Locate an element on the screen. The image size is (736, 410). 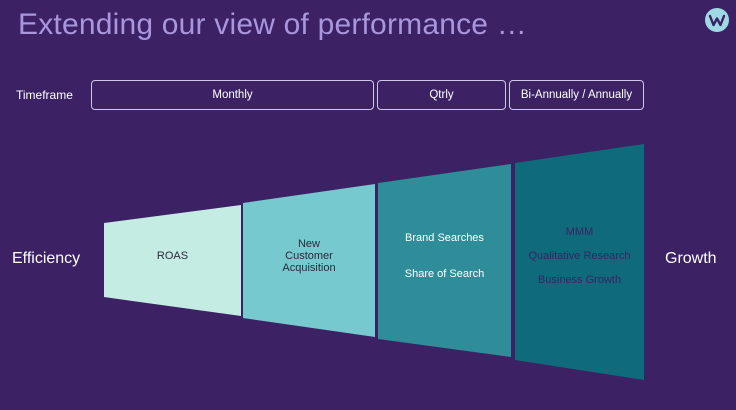
segment-text-line: Brand Searches is located at coordinates (444, 238).